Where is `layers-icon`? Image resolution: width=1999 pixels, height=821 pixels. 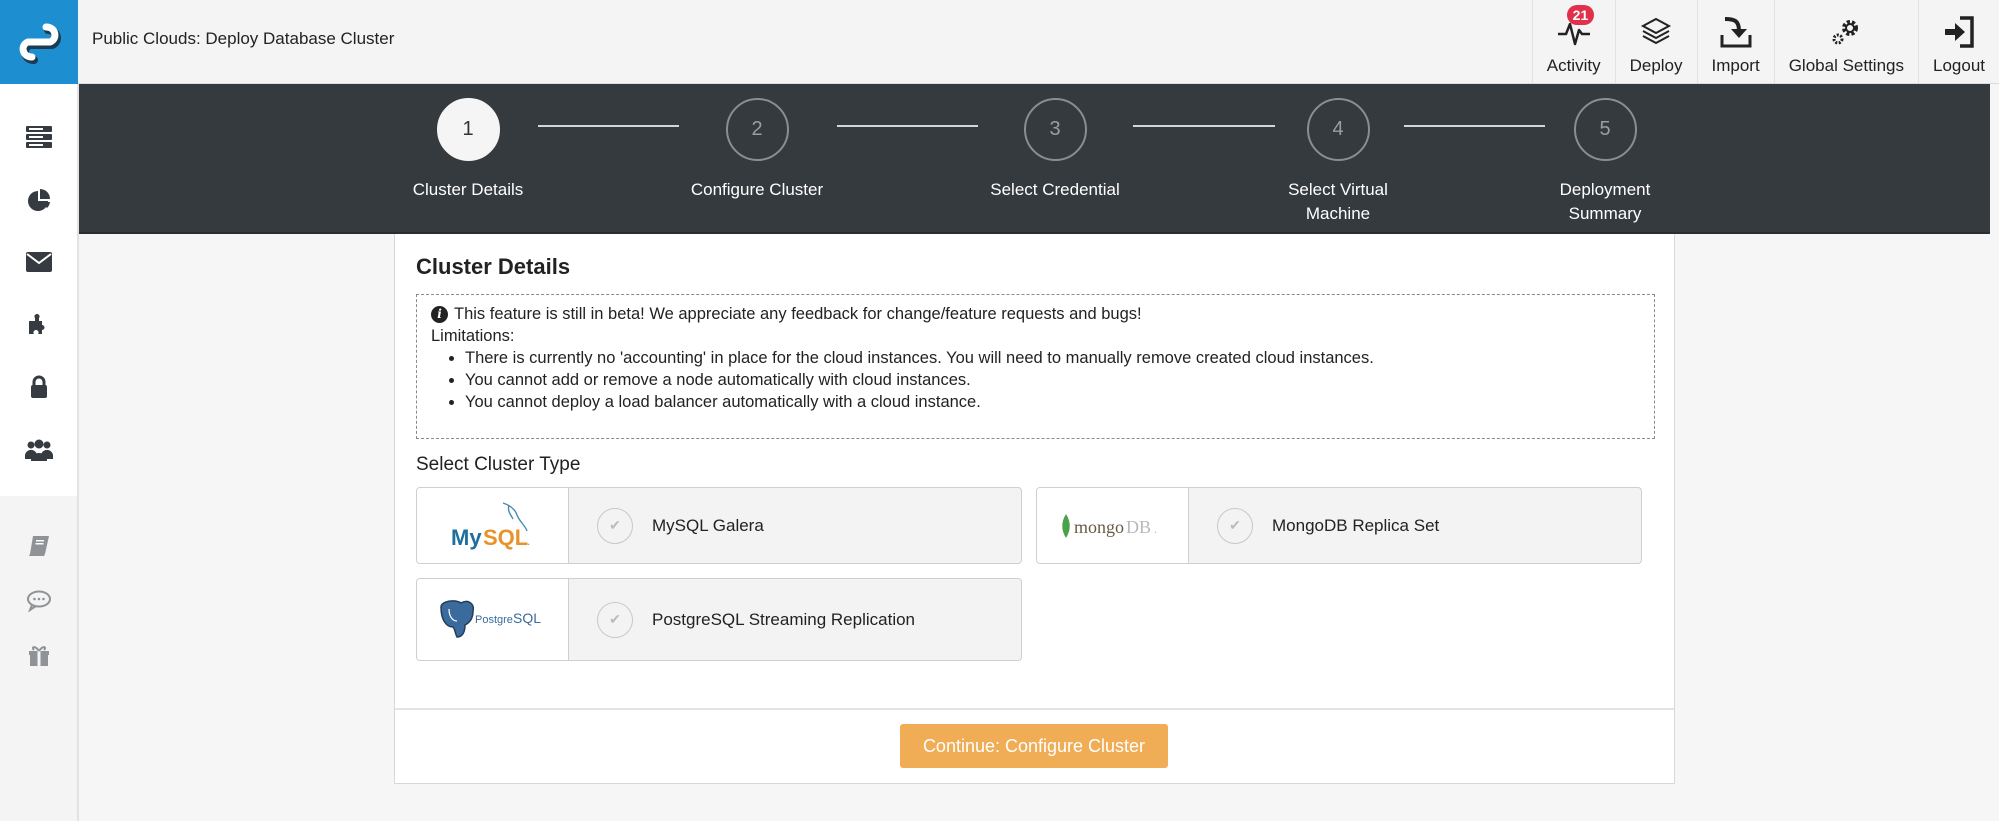 layers-icon is located at coordinates (1656, 32).